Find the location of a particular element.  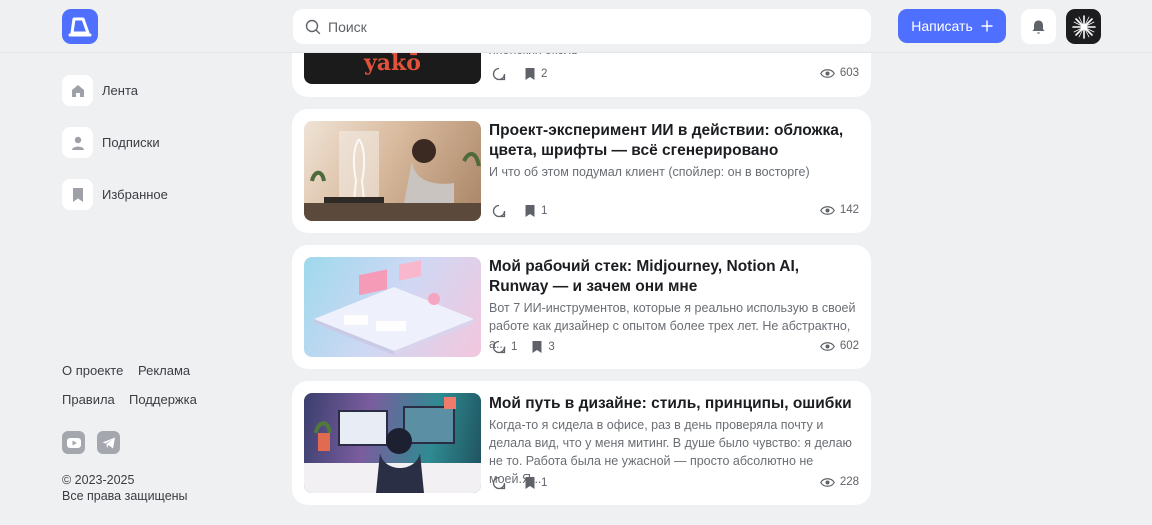

comments-button: 1 is located at coordinates (504, 347).